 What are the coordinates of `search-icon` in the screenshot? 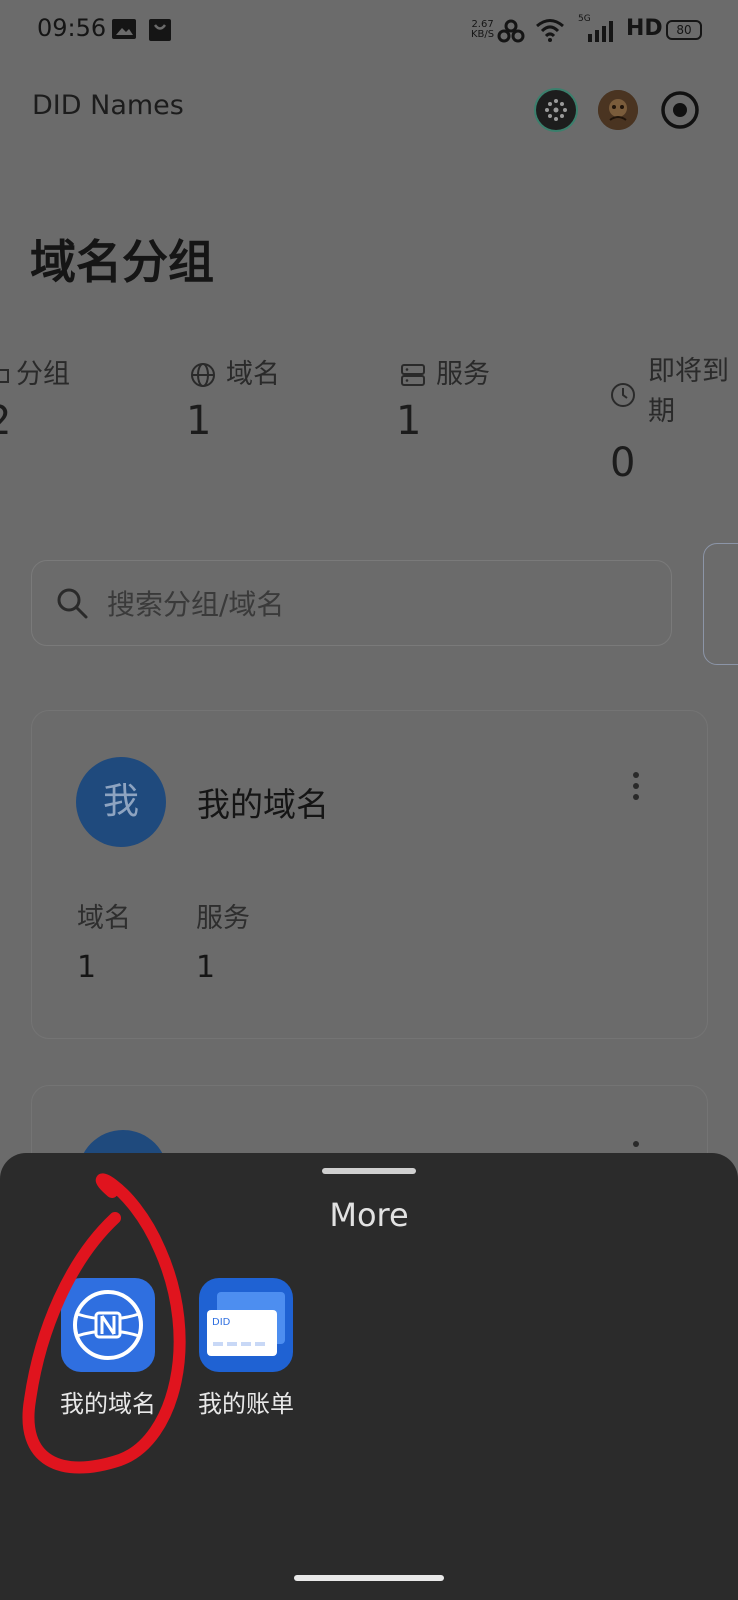 It's located at (72, 603).